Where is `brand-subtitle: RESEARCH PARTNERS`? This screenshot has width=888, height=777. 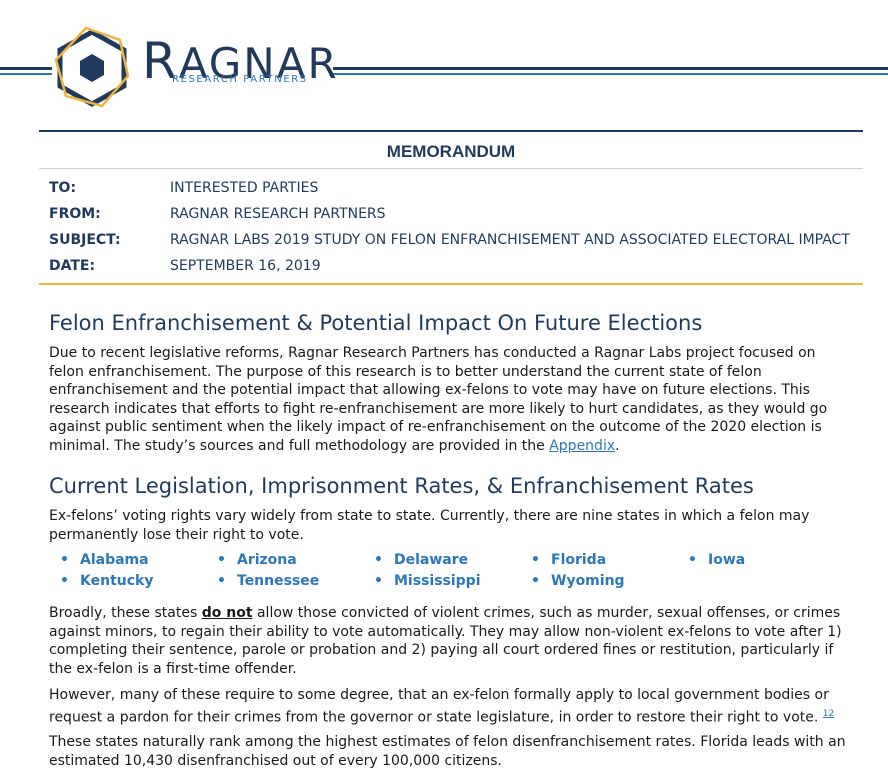 brand-subtitle: RESEARCH PARTNERS is located at coordinates (240, 79).